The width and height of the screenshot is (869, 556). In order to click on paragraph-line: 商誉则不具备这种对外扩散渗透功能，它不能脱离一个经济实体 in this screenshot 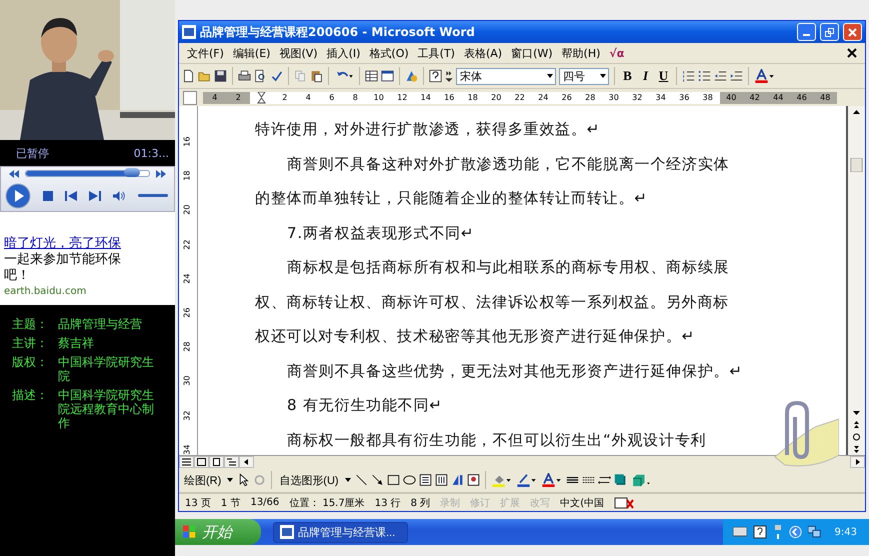, I will do `click(508, 164)`.